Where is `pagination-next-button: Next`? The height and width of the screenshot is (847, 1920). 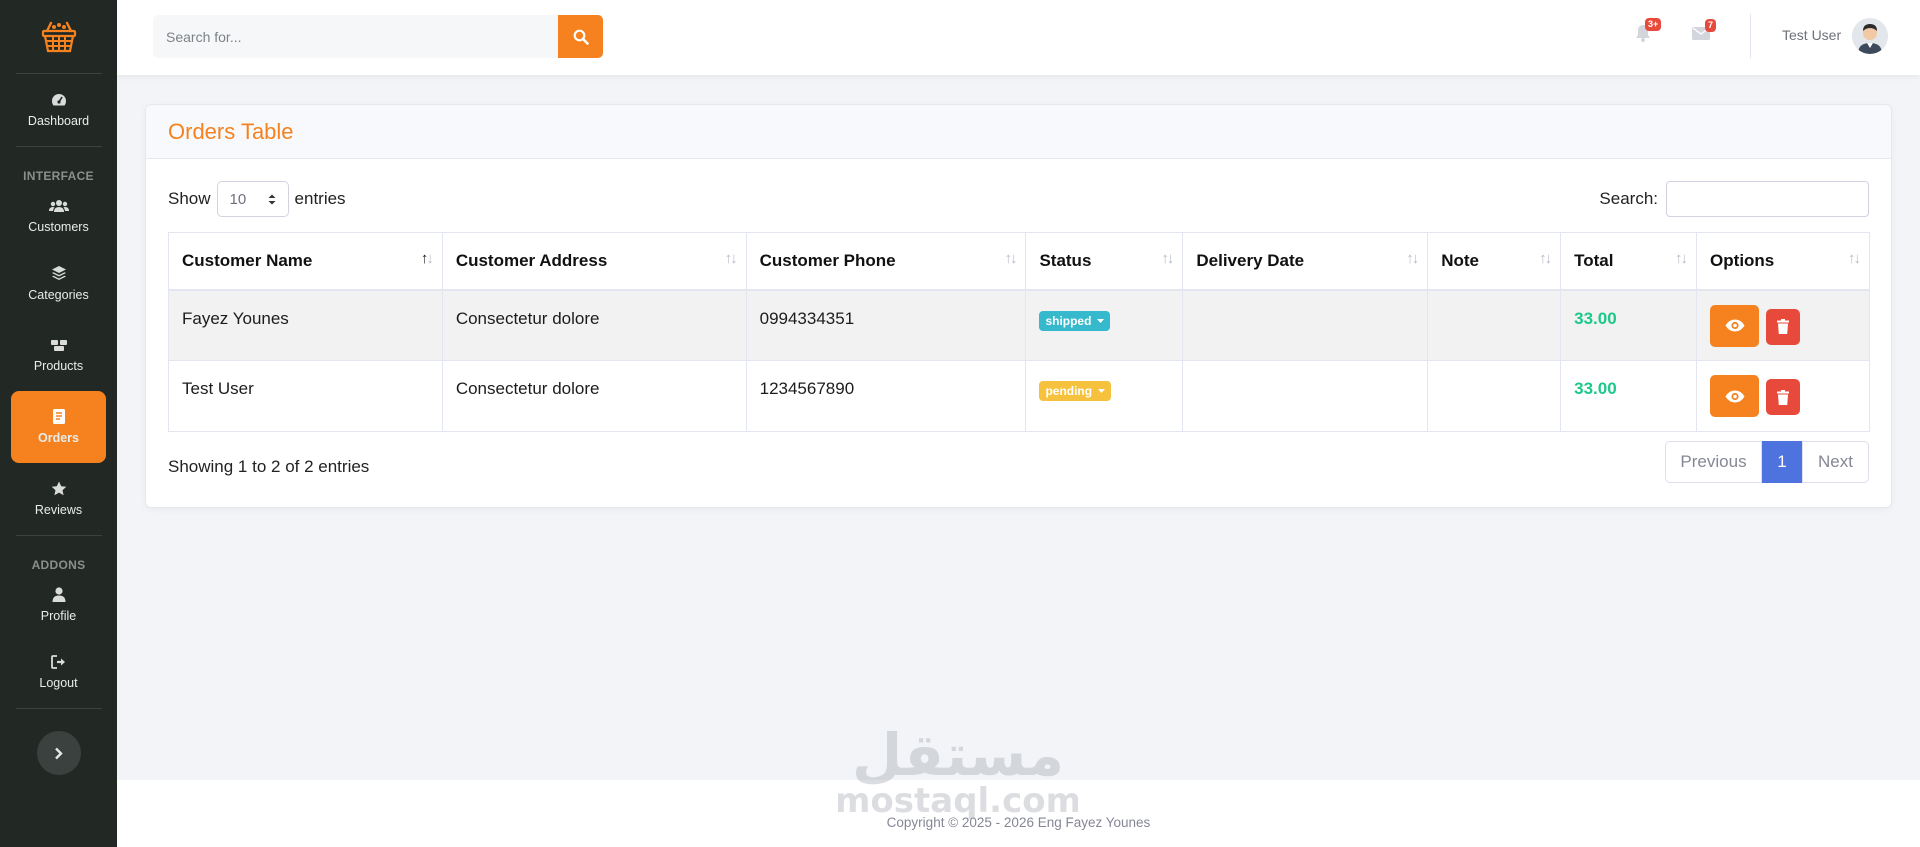 pagination-next-button: Next is located at coordinates (1835, 462).